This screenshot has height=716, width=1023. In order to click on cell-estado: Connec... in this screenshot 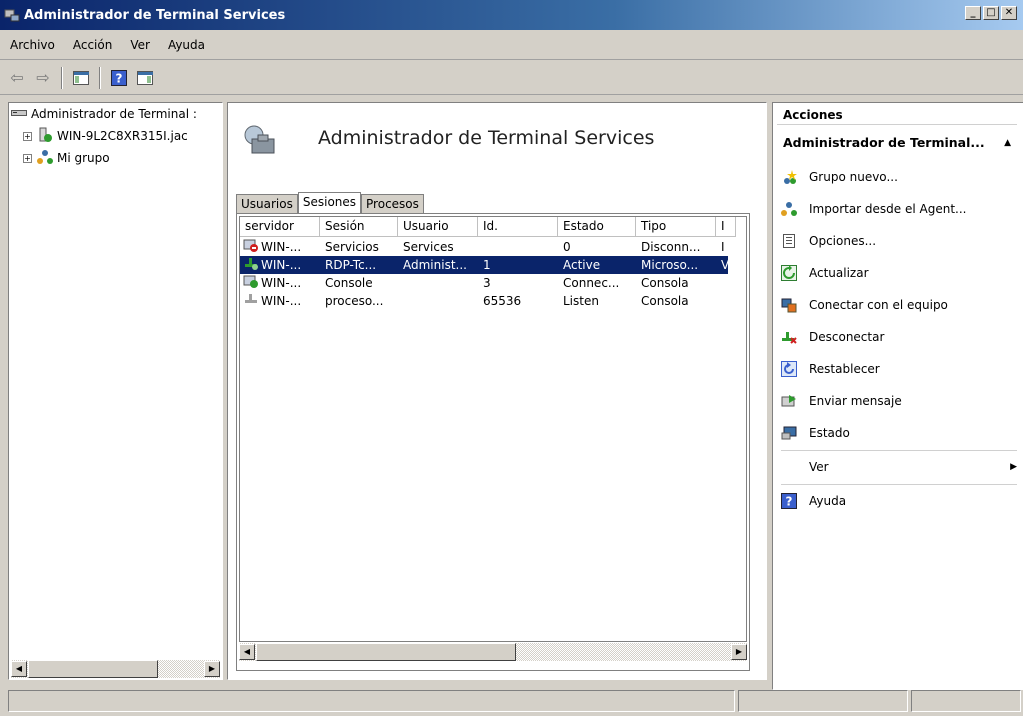, I will do `click(591, 283)`.